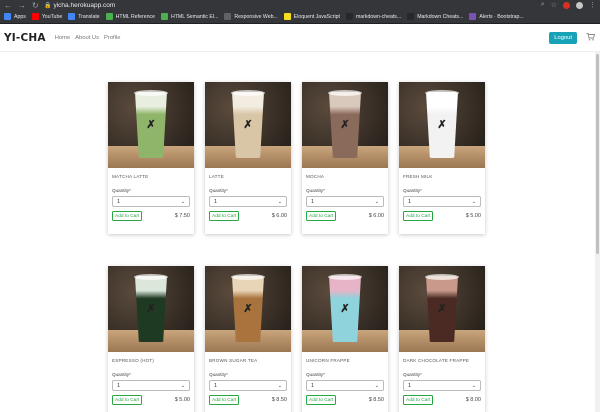 Image resolution: width=600 pixels, height=412 pixels. What do you see at coordinates (543, 5) in the screenshot?
I see `search-icon: ⌕` at bounding box center [543, 5].